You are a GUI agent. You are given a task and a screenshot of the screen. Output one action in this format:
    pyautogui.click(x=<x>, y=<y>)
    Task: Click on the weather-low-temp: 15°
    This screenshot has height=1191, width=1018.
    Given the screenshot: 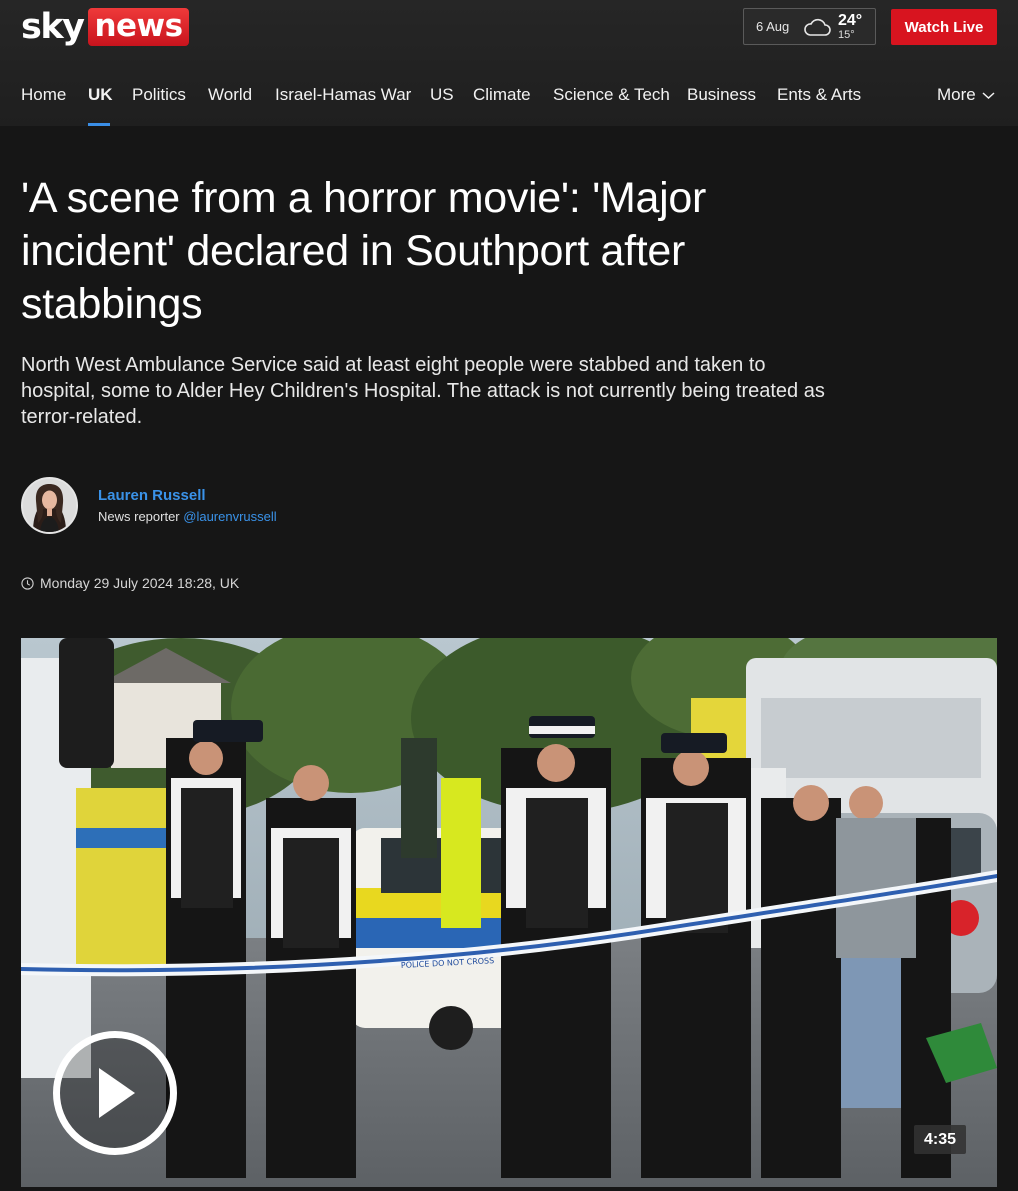 What is the action you would take?
    pyautogui.click(x=846, y=34)
    